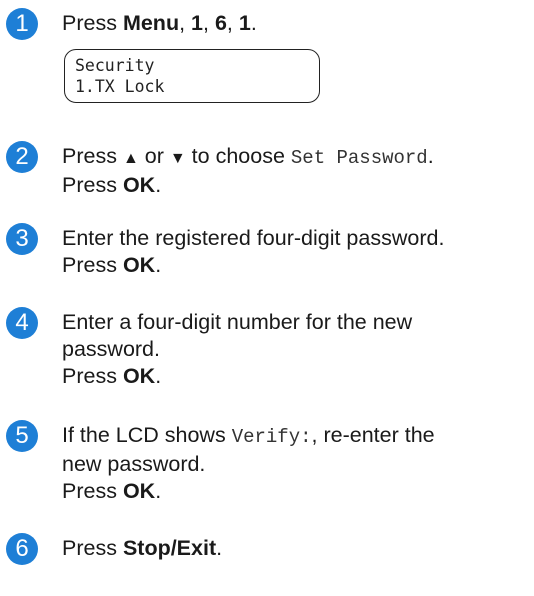  Describe the element at coordinates (115, 65) in the screenshot. I see `lcd-line-1: Security` at that location.